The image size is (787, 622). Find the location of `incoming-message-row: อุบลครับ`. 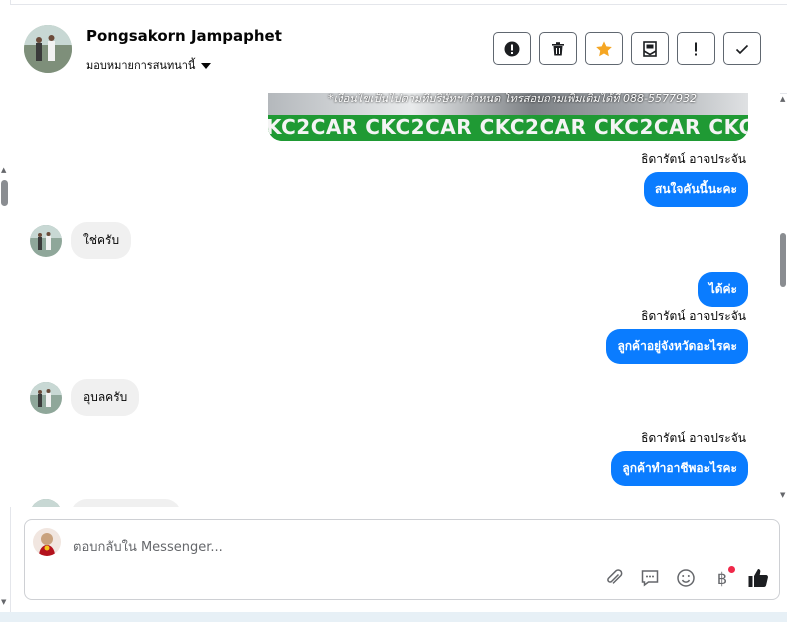

incoming-message-row: อุบลครับ is located at coordinates (85, 397).